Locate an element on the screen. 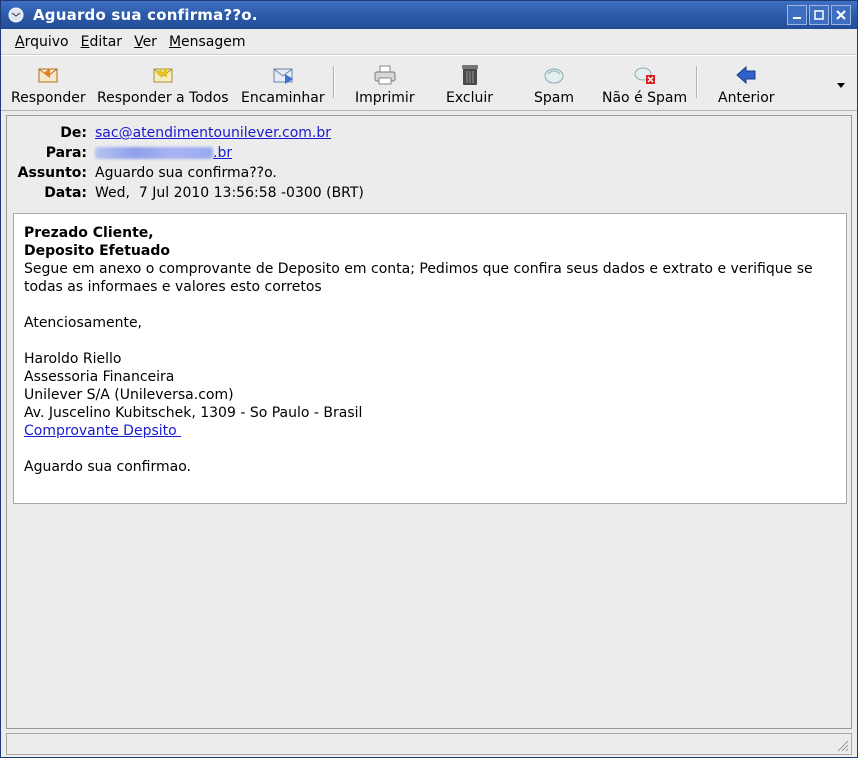  maximize-icon is located at coordinates (819, 15).